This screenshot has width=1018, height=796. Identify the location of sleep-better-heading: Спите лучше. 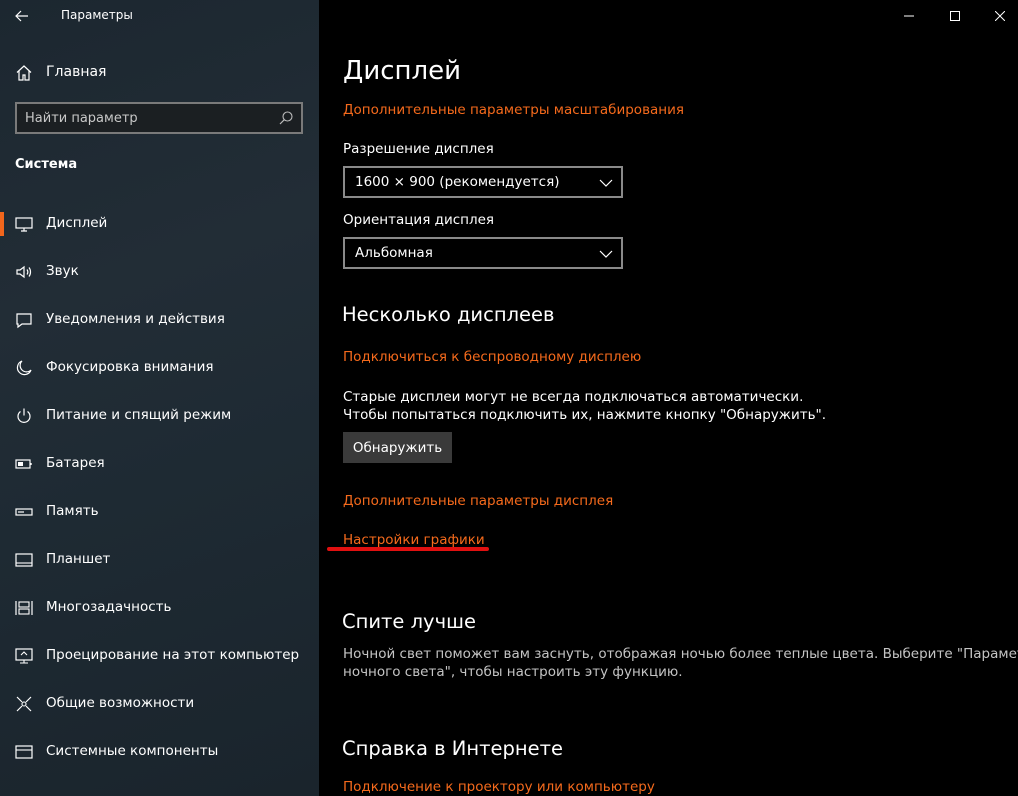
(409, 621).